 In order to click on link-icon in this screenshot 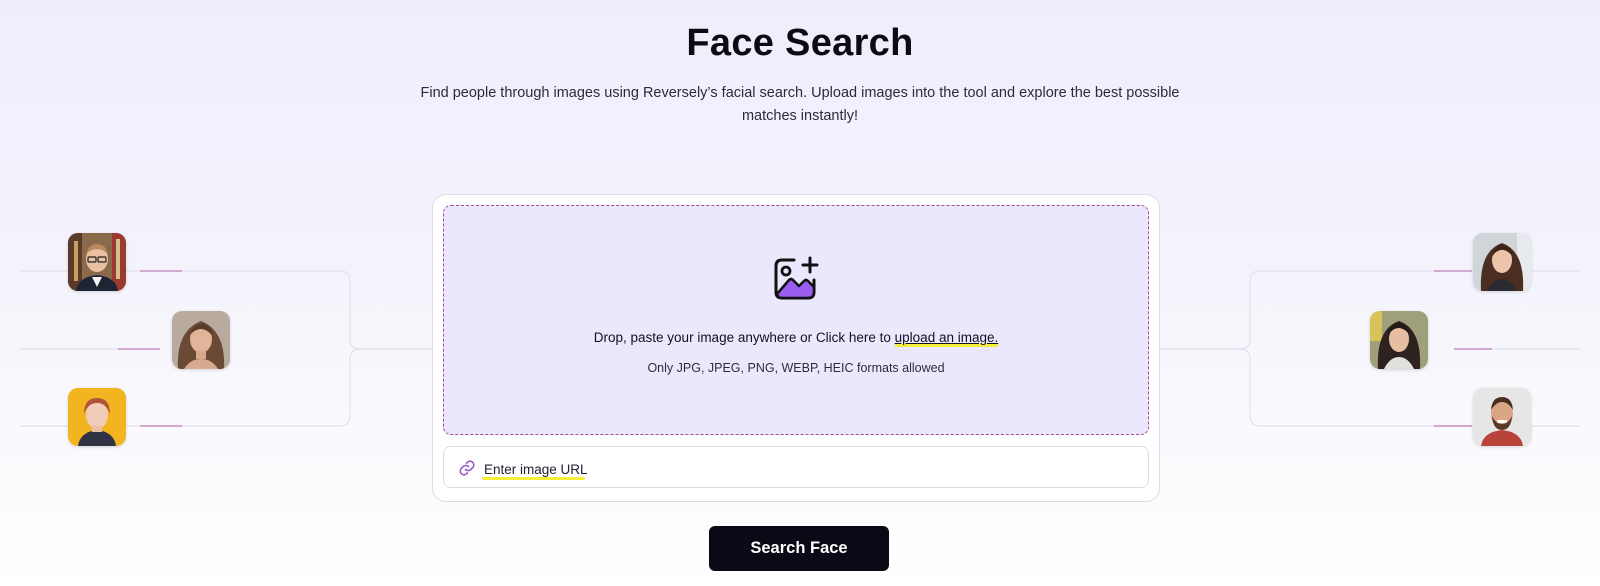, I will do `click(467, 468)`.